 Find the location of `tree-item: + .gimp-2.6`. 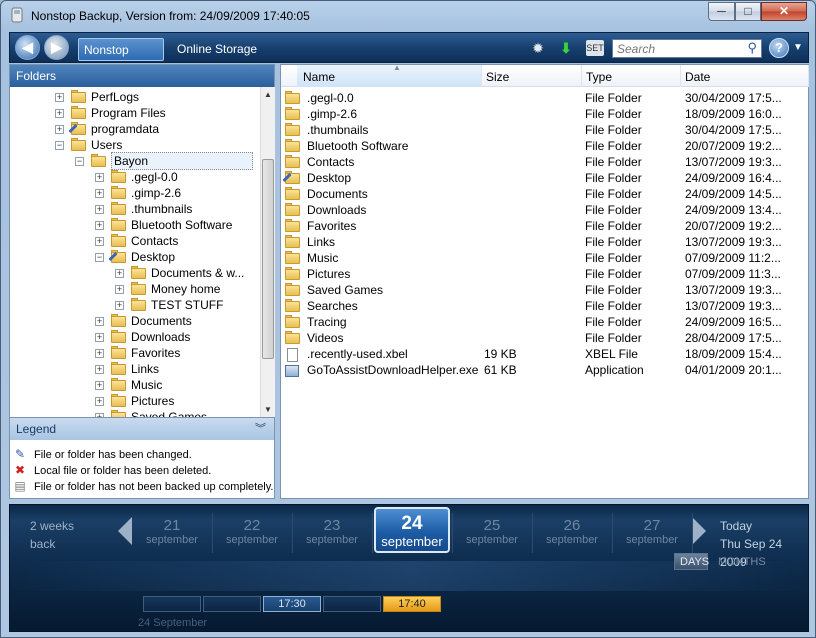

tree-item: + .gimp-2.6 is located at coordinates (135, 193).